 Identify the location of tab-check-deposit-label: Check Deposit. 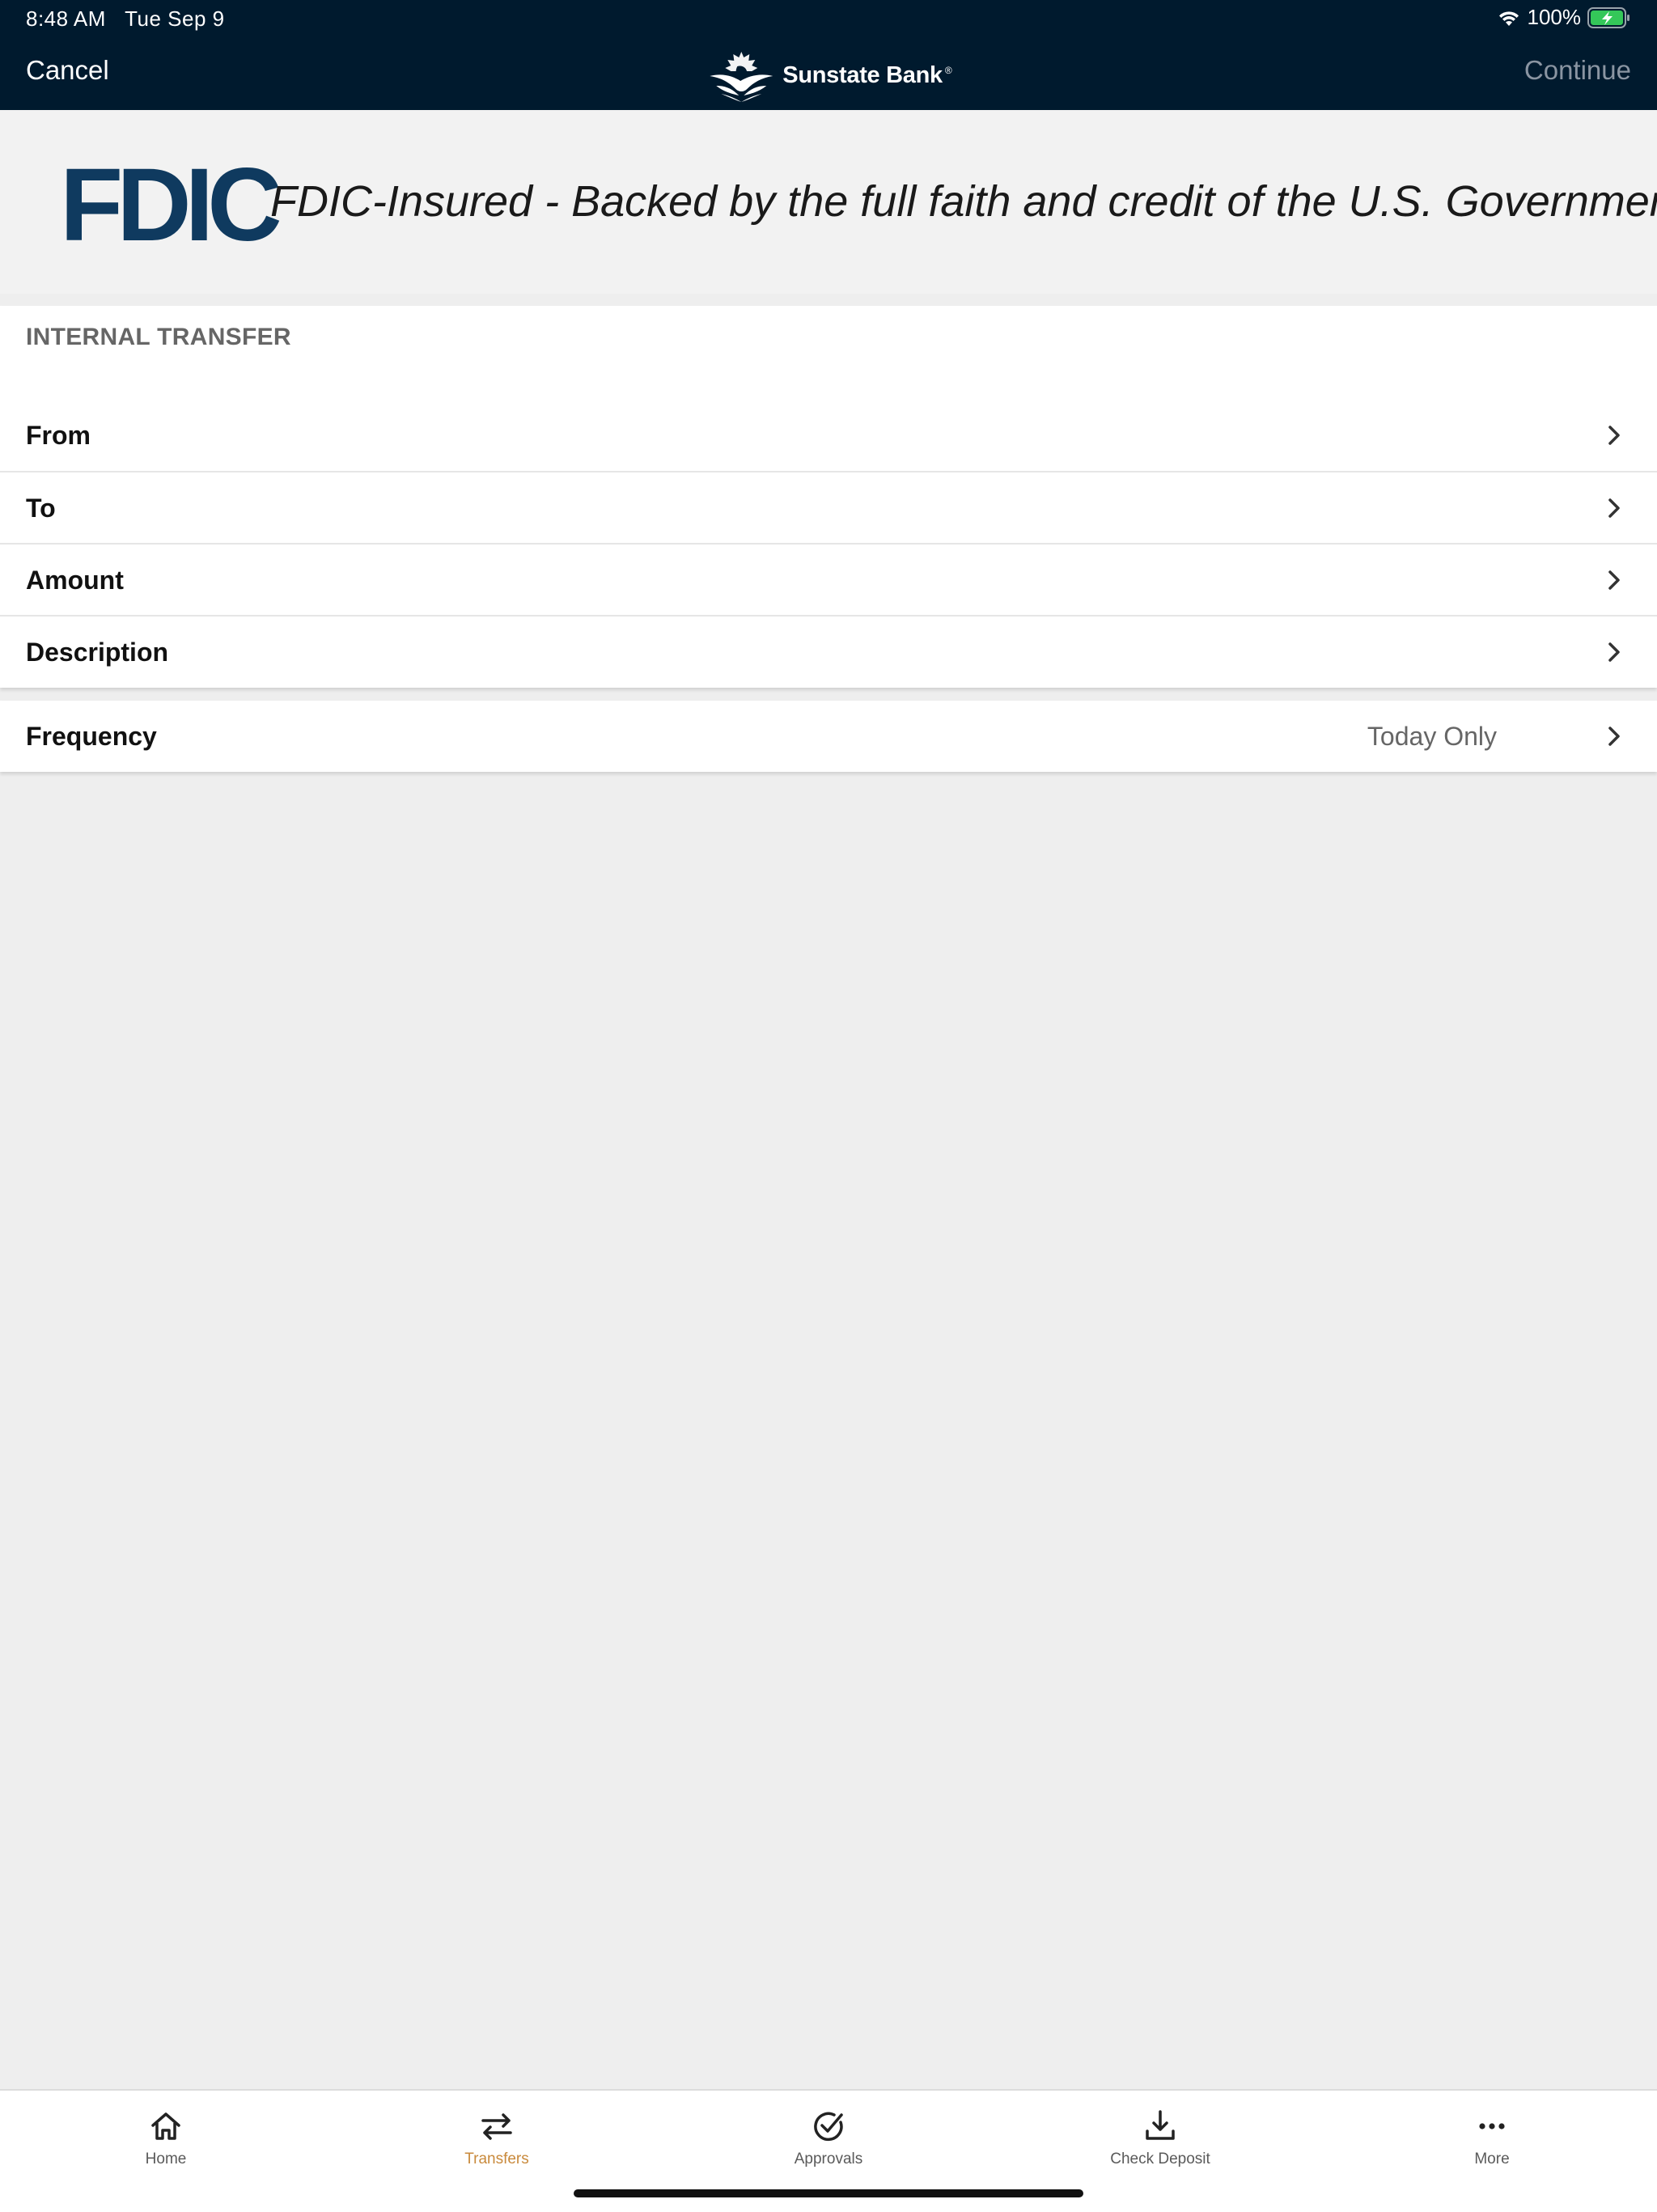
(1160, 2159).